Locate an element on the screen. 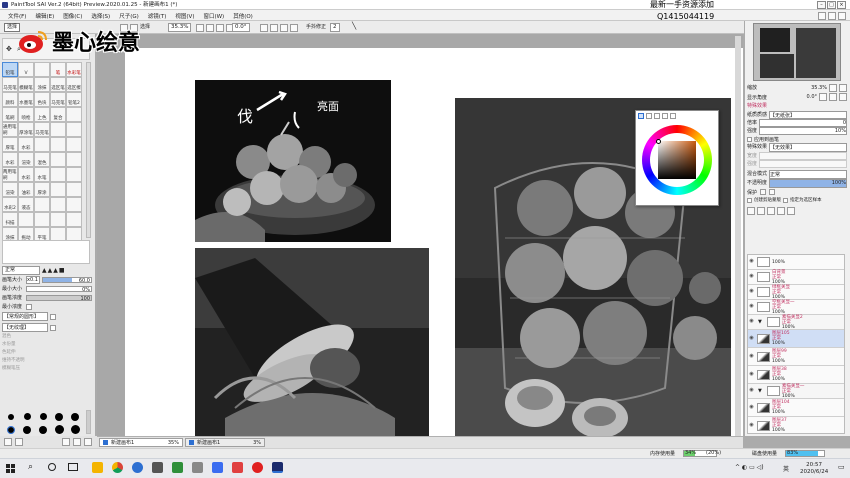  size-palette-scrollbar is located at coordinates (88, 422).